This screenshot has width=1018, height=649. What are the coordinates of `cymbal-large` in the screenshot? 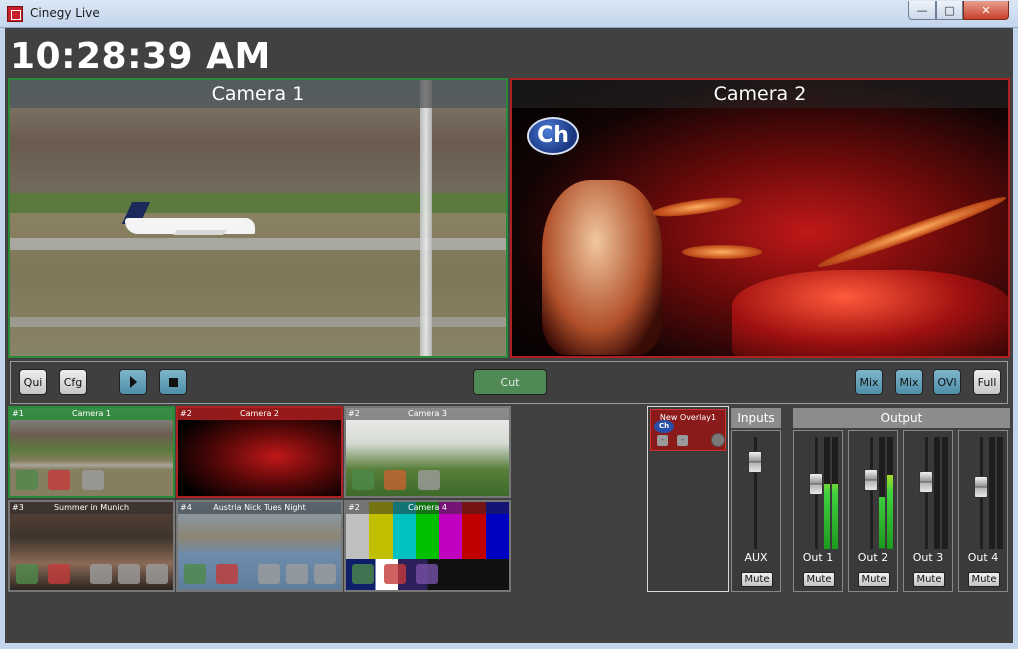 It's located at (911, 232).